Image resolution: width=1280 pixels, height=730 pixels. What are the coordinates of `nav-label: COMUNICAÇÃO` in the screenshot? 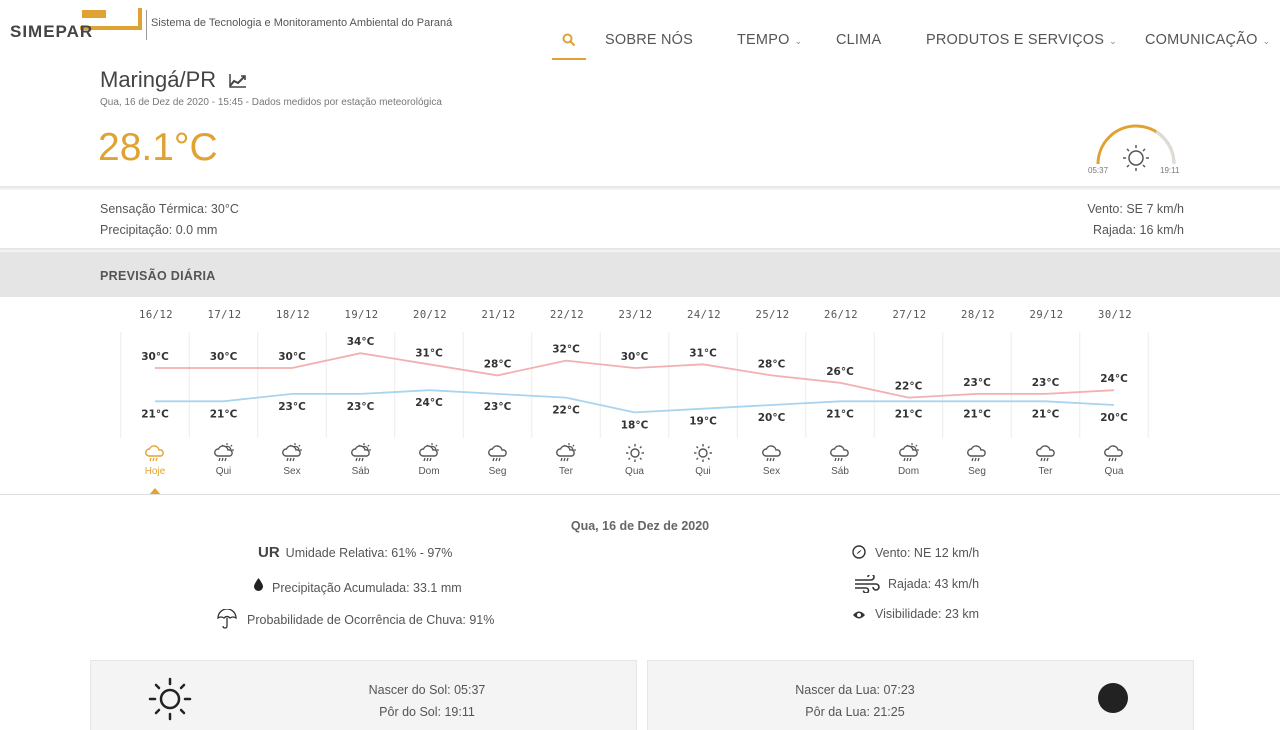 It's located at (1201, 40).